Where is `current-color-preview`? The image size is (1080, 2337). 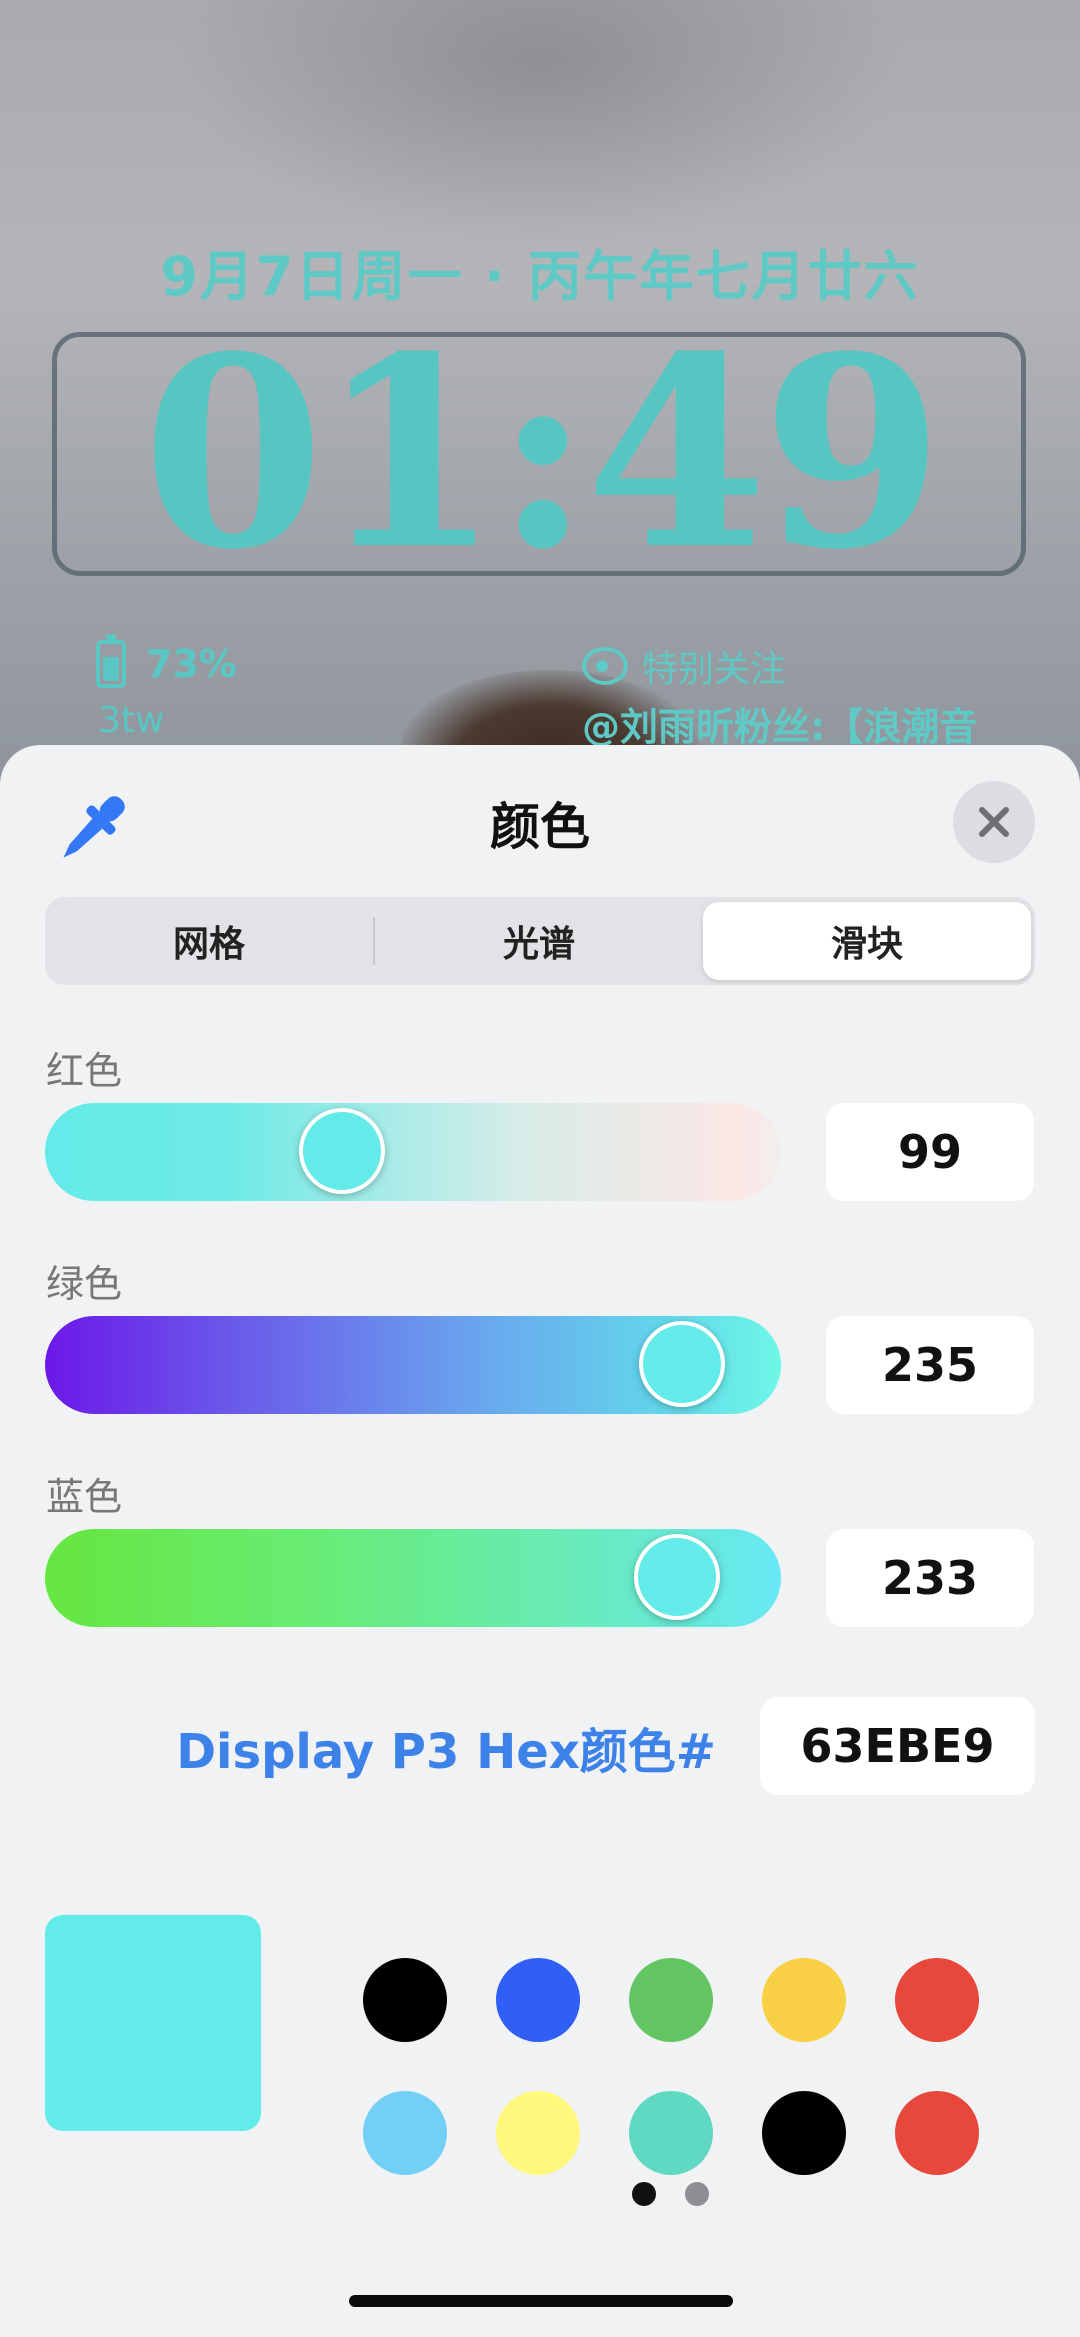 current-color-preview is located at coordinates (153, 2023).